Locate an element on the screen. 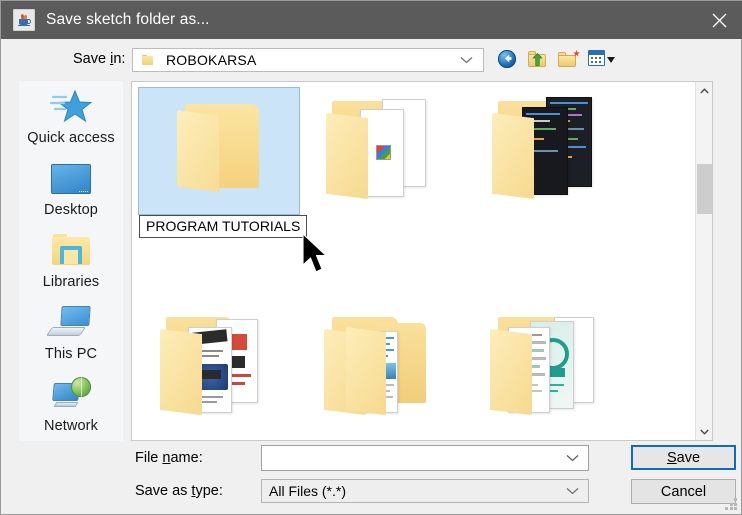 Image resolution: width=742 pixels, height=515 pixels. folder-with-diagram-docs-icon is located at coordinates (219, 367).